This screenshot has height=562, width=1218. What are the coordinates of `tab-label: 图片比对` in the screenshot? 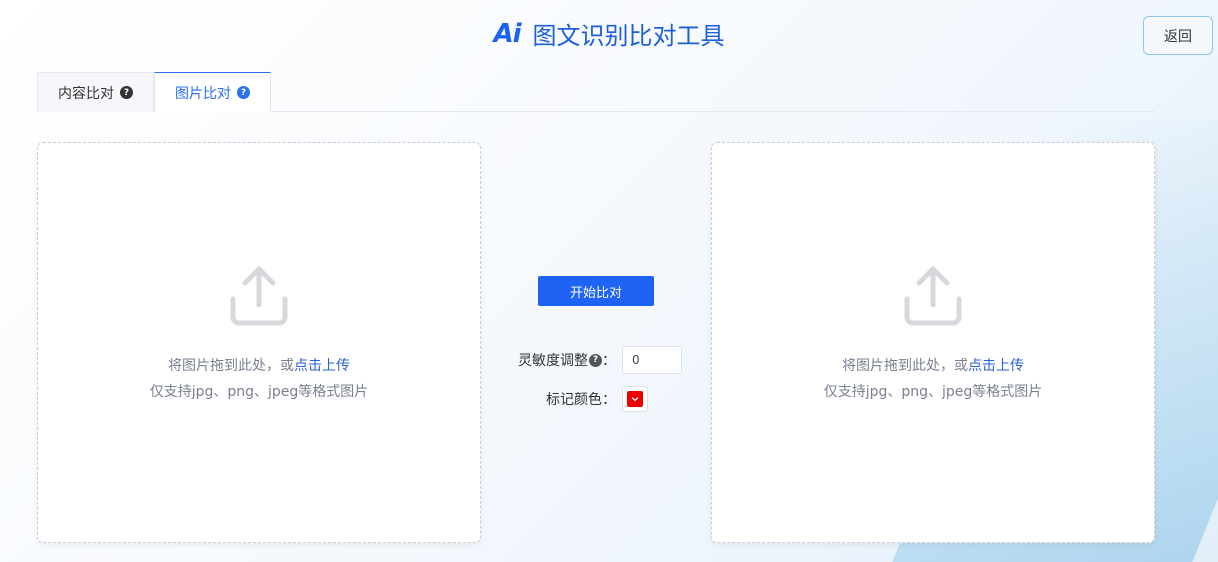 It's located at (203, 93).